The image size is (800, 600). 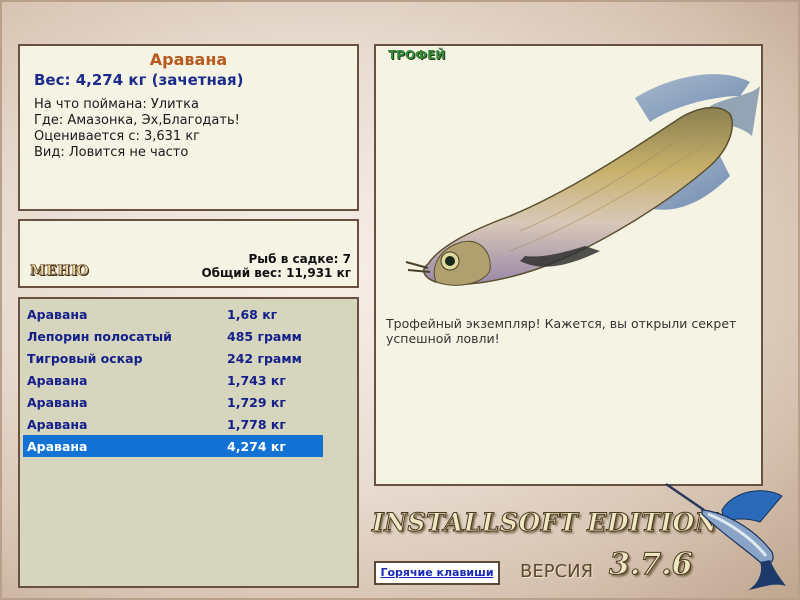 I want to click on marlin-icon, so click(x=725, y=536).